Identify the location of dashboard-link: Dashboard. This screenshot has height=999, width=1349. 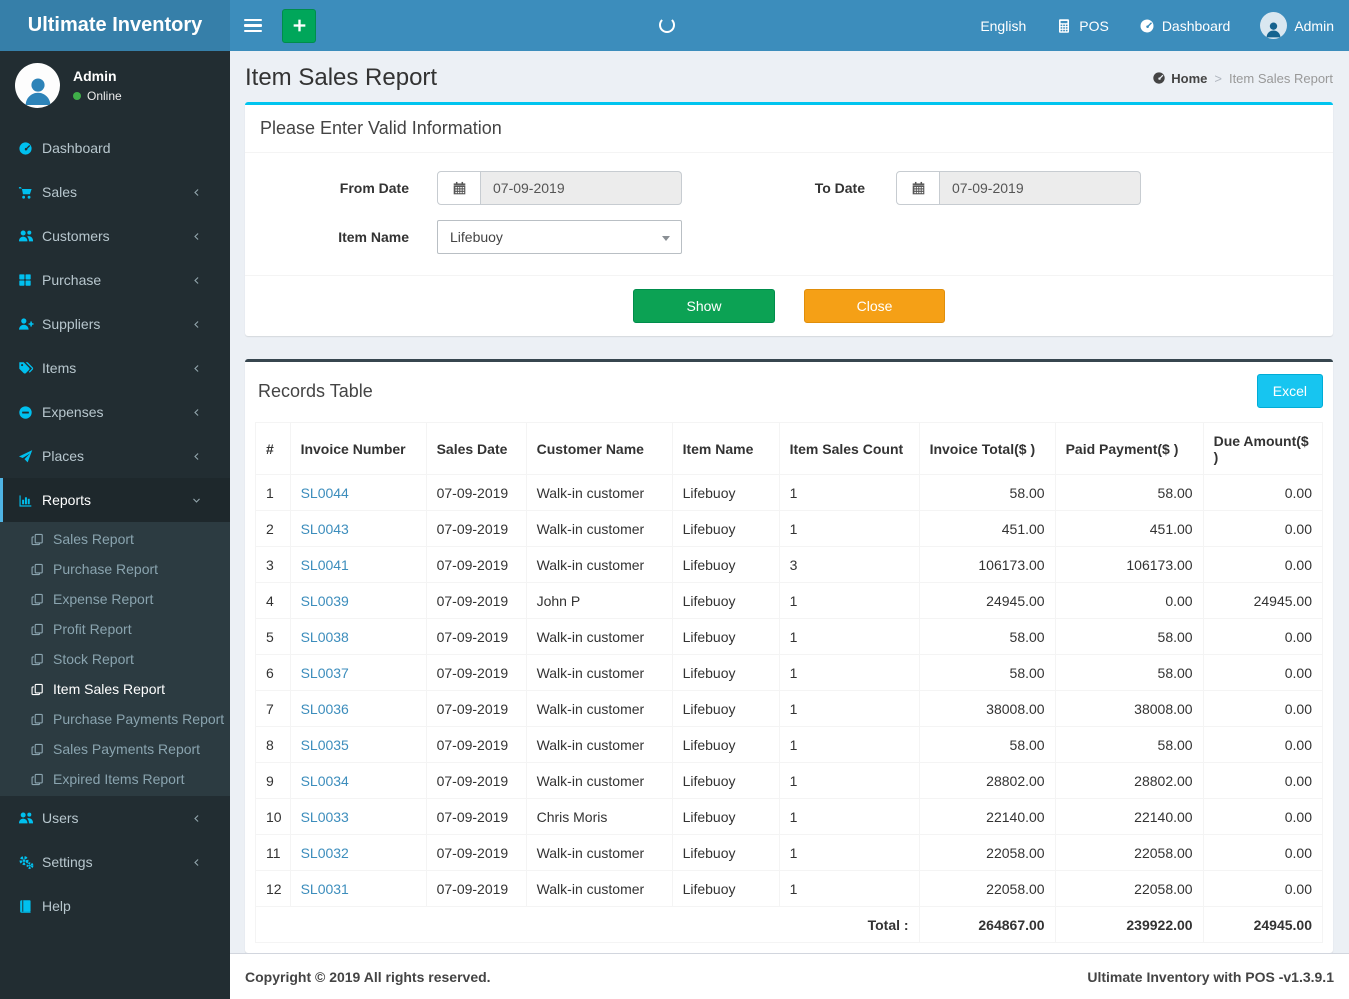
(1185, 25).